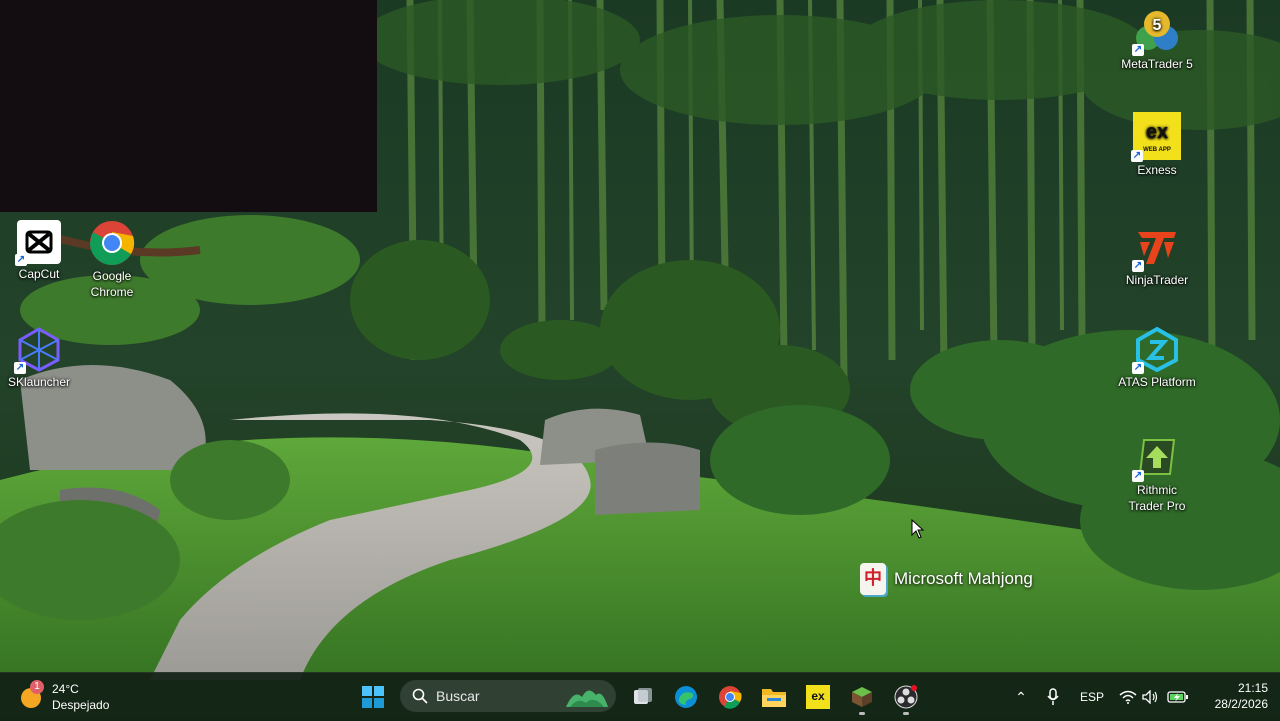 The height and width of the screenshot is (721, 1280). I want to click on capcut-icon: ↗, so click(38, 243).